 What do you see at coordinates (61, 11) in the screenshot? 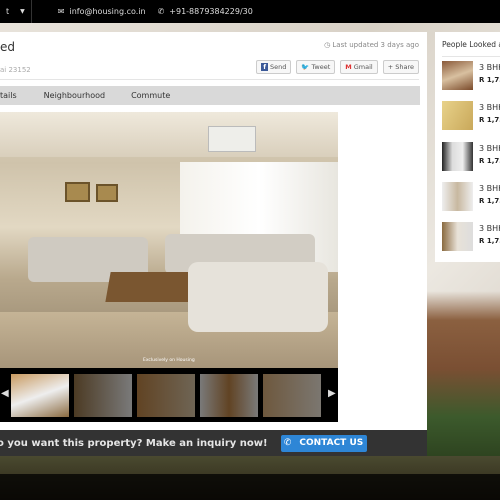
I see `mail-icon: ✉` at bounding box center [61, 11].